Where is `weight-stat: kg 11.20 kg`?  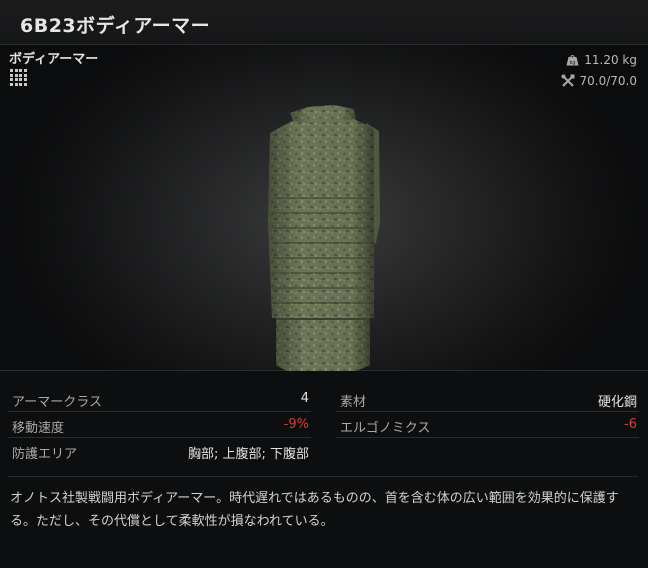 weight-stat: kg 11.20 kg is located at coordinates (601, 60).